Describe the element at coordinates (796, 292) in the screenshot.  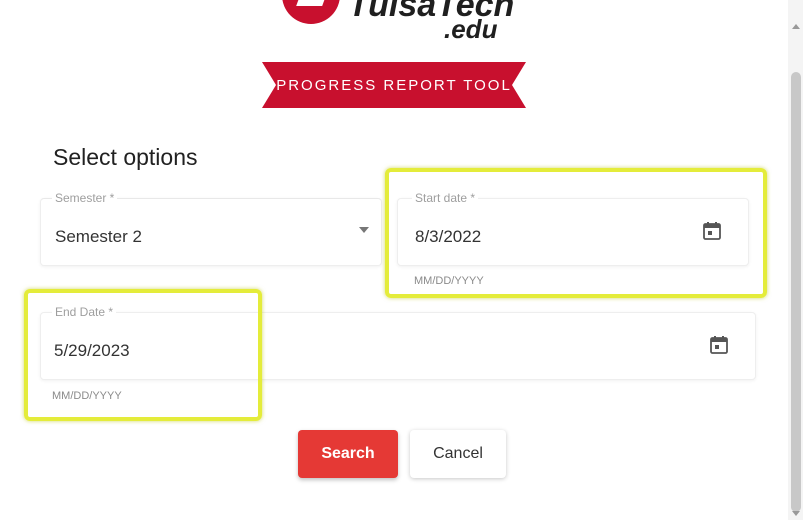
I see `scrollbar-thumb` at that location.